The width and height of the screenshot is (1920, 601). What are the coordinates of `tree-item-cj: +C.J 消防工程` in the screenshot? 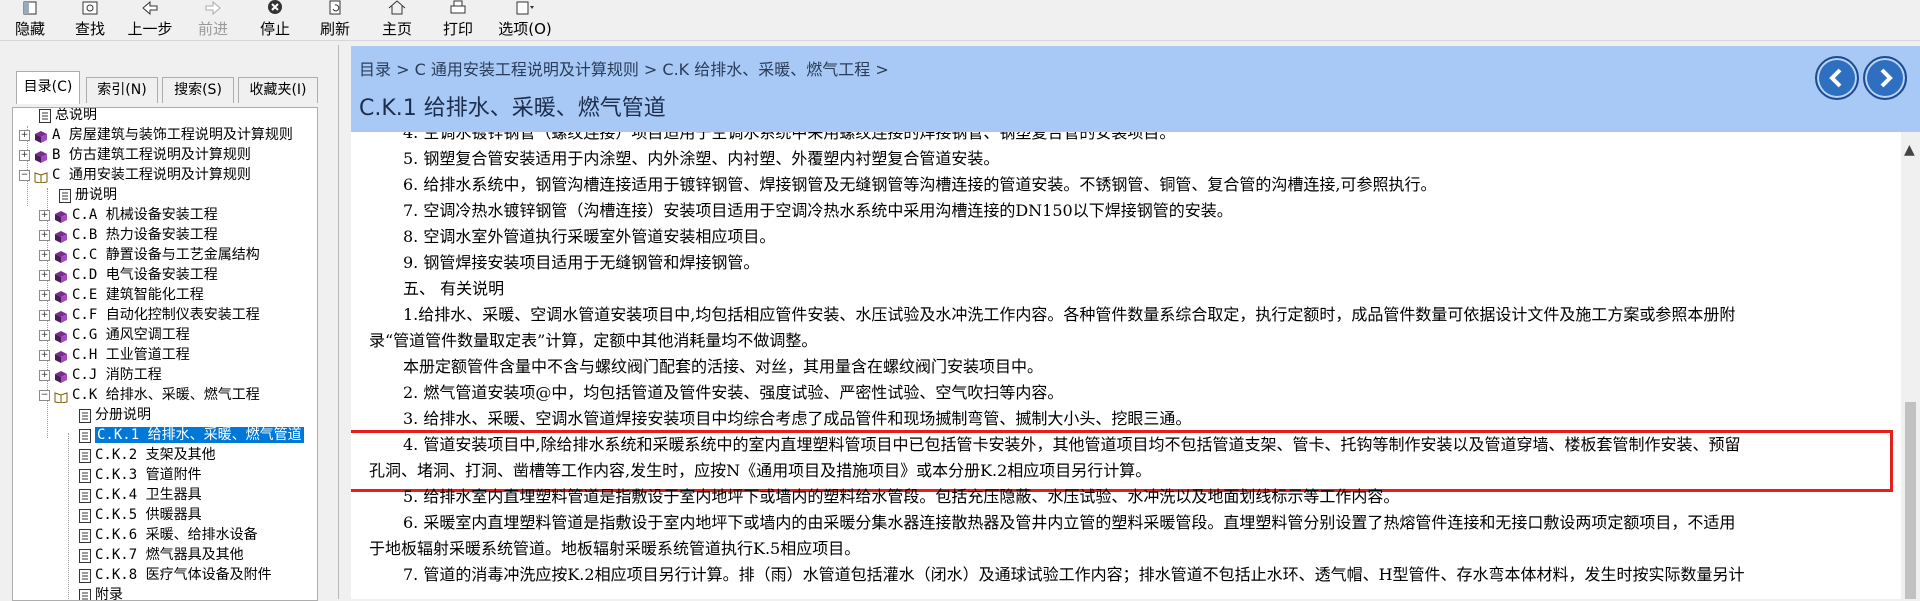 It's located at (100, 375).